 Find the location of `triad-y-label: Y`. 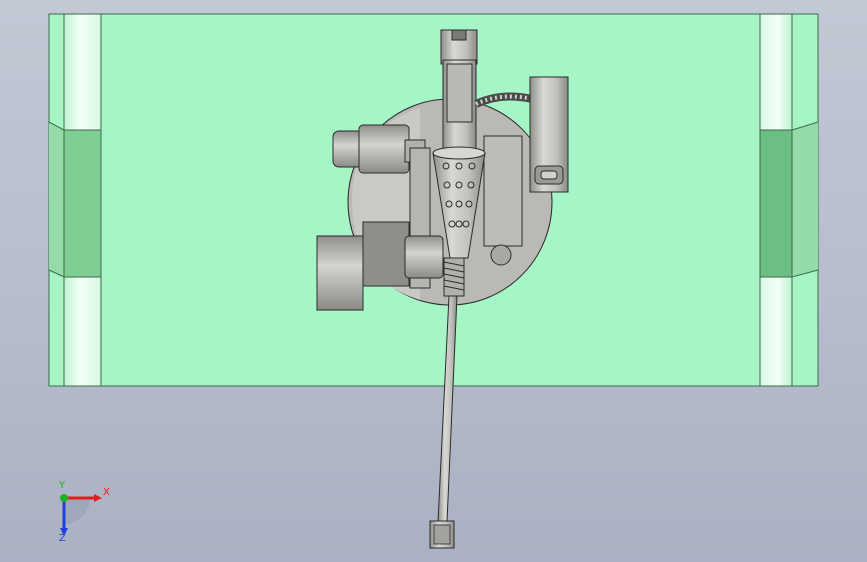

triad-y-label: Y is located at coordinates (62, 485).